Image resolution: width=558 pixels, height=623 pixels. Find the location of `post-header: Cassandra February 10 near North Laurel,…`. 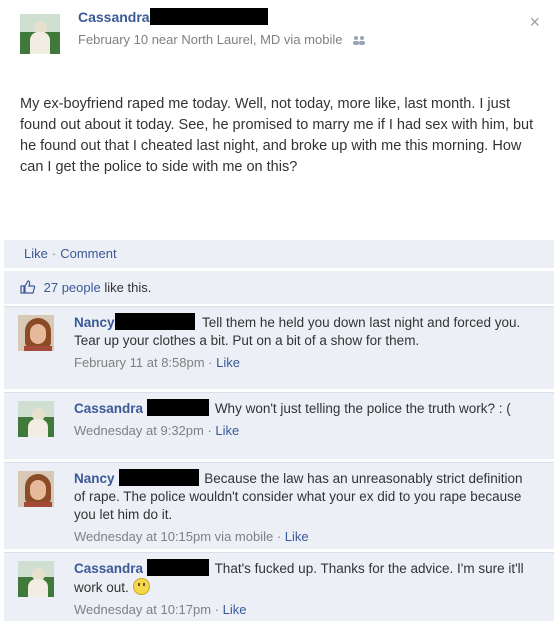

post-header: Cassandra February 10 near North Laurel,… is located at coordinates (279, 35).